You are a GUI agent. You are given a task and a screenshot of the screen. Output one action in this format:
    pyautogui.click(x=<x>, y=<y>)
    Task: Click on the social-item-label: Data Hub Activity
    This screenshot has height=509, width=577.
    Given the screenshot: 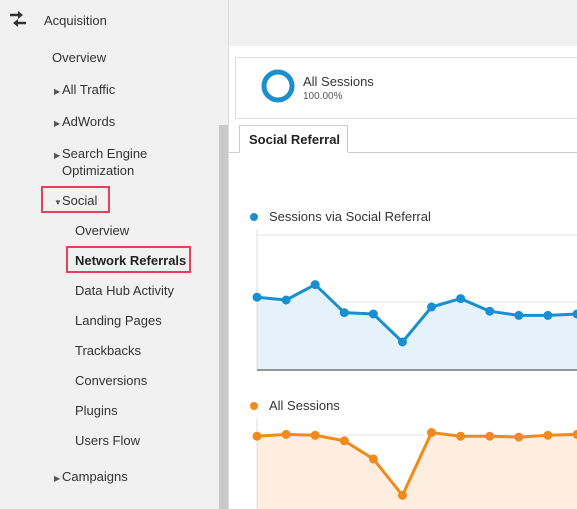 What is the action you would take?
    pyautogui.click(x=124, y=290)
    